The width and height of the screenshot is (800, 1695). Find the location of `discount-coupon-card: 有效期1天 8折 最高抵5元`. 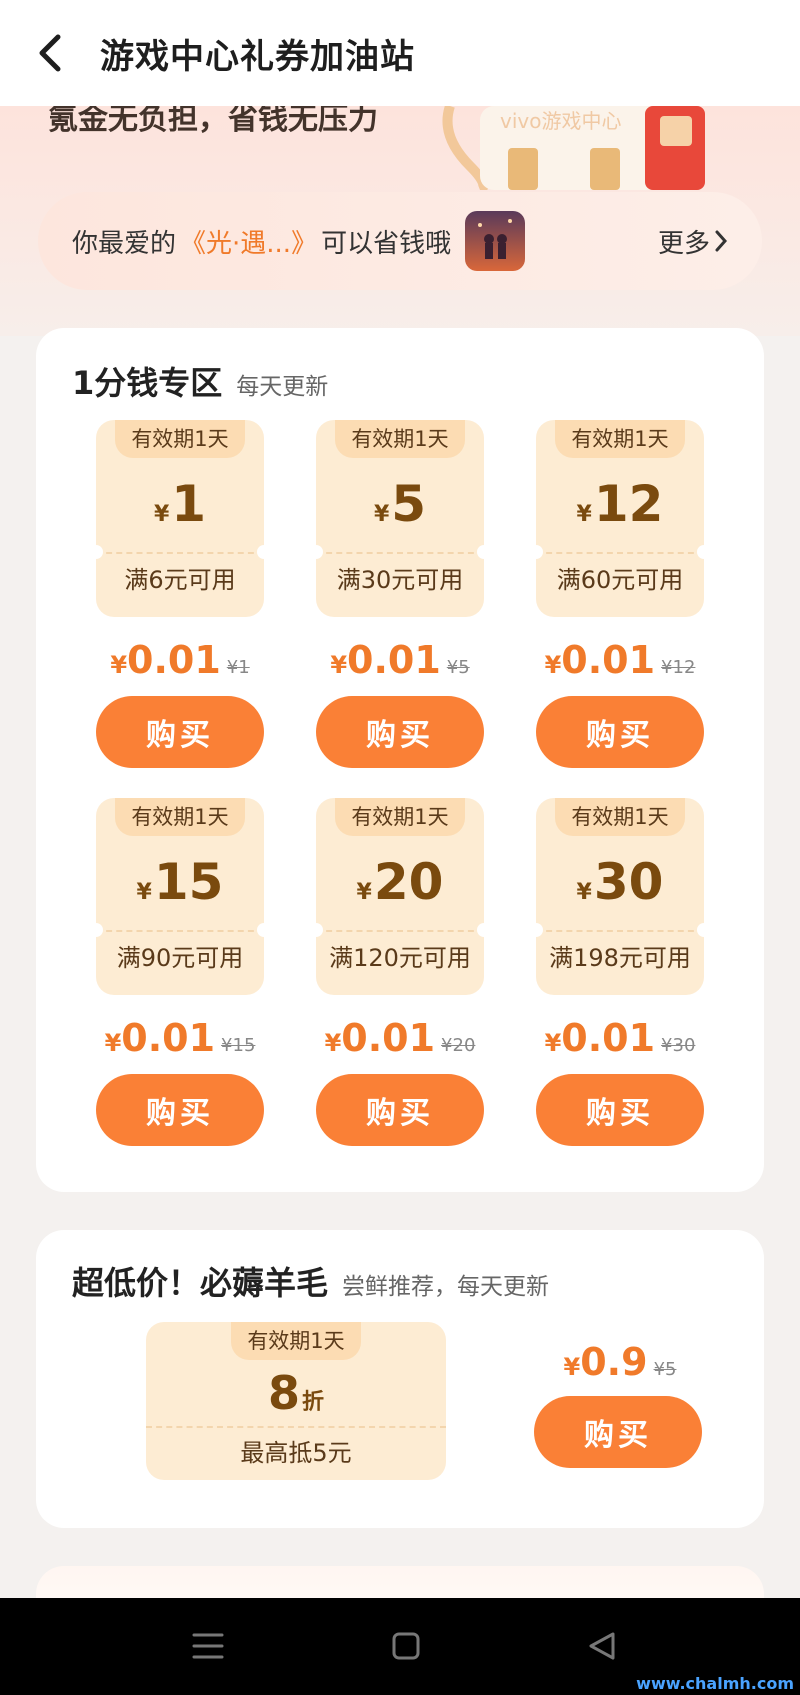

discount-coupon-card: 有效期1天 8折 最高抵5元 is located at coordinates (296, 1401).